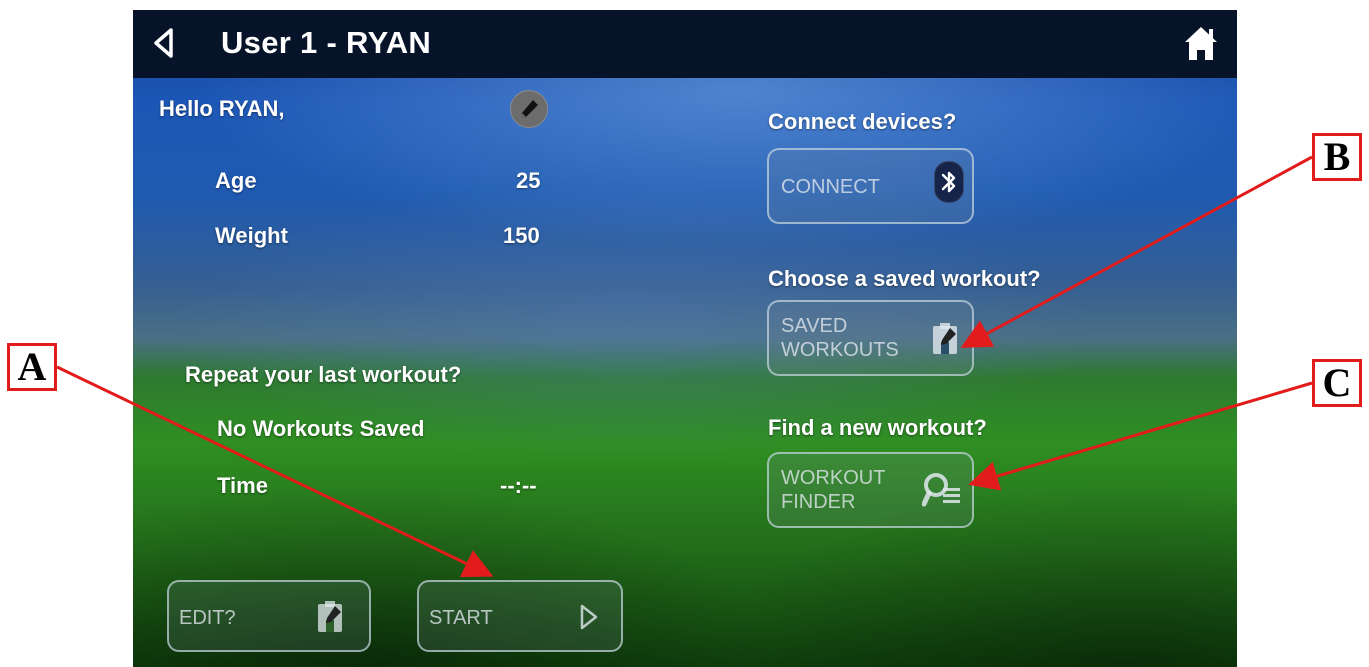 The image size is (1369, 667). I want to click on weight-value: 150, so click(521, 235).